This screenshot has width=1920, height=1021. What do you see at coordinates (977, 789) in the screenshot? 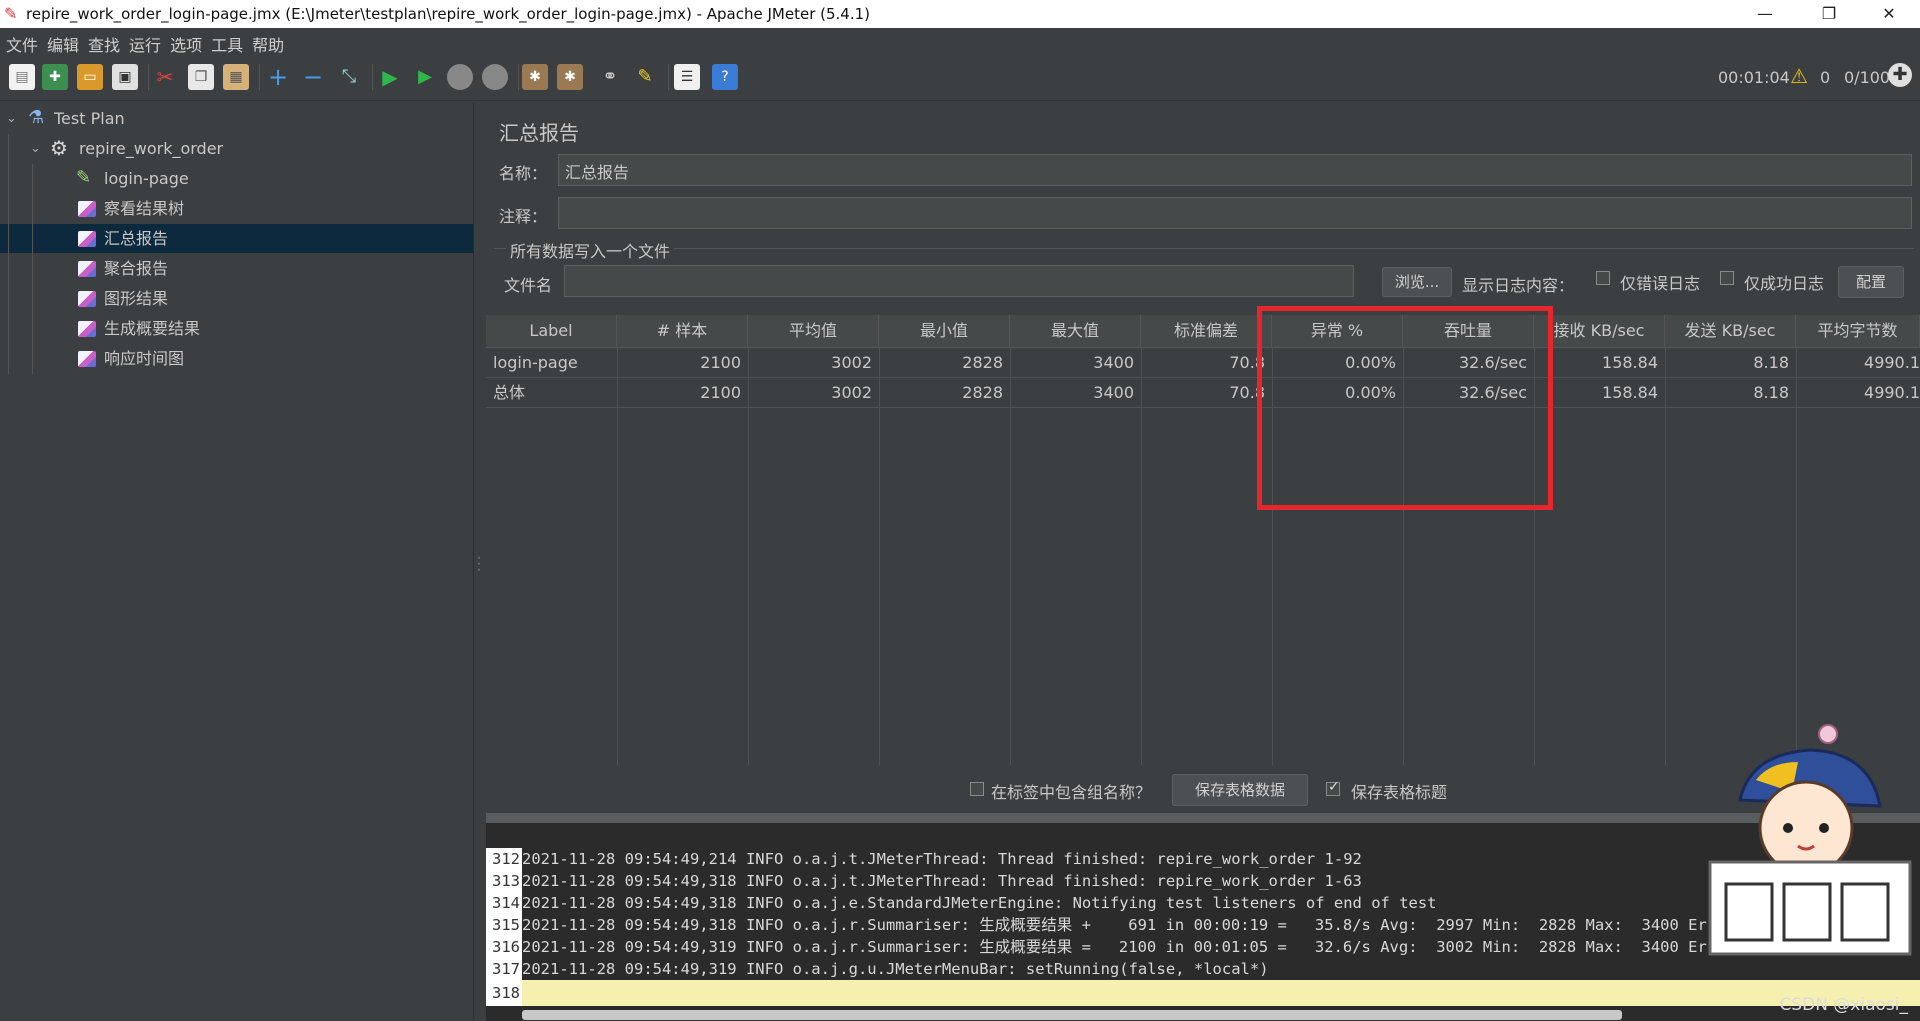
I see `include-group-checkbox` at bounding box center [977, 789].